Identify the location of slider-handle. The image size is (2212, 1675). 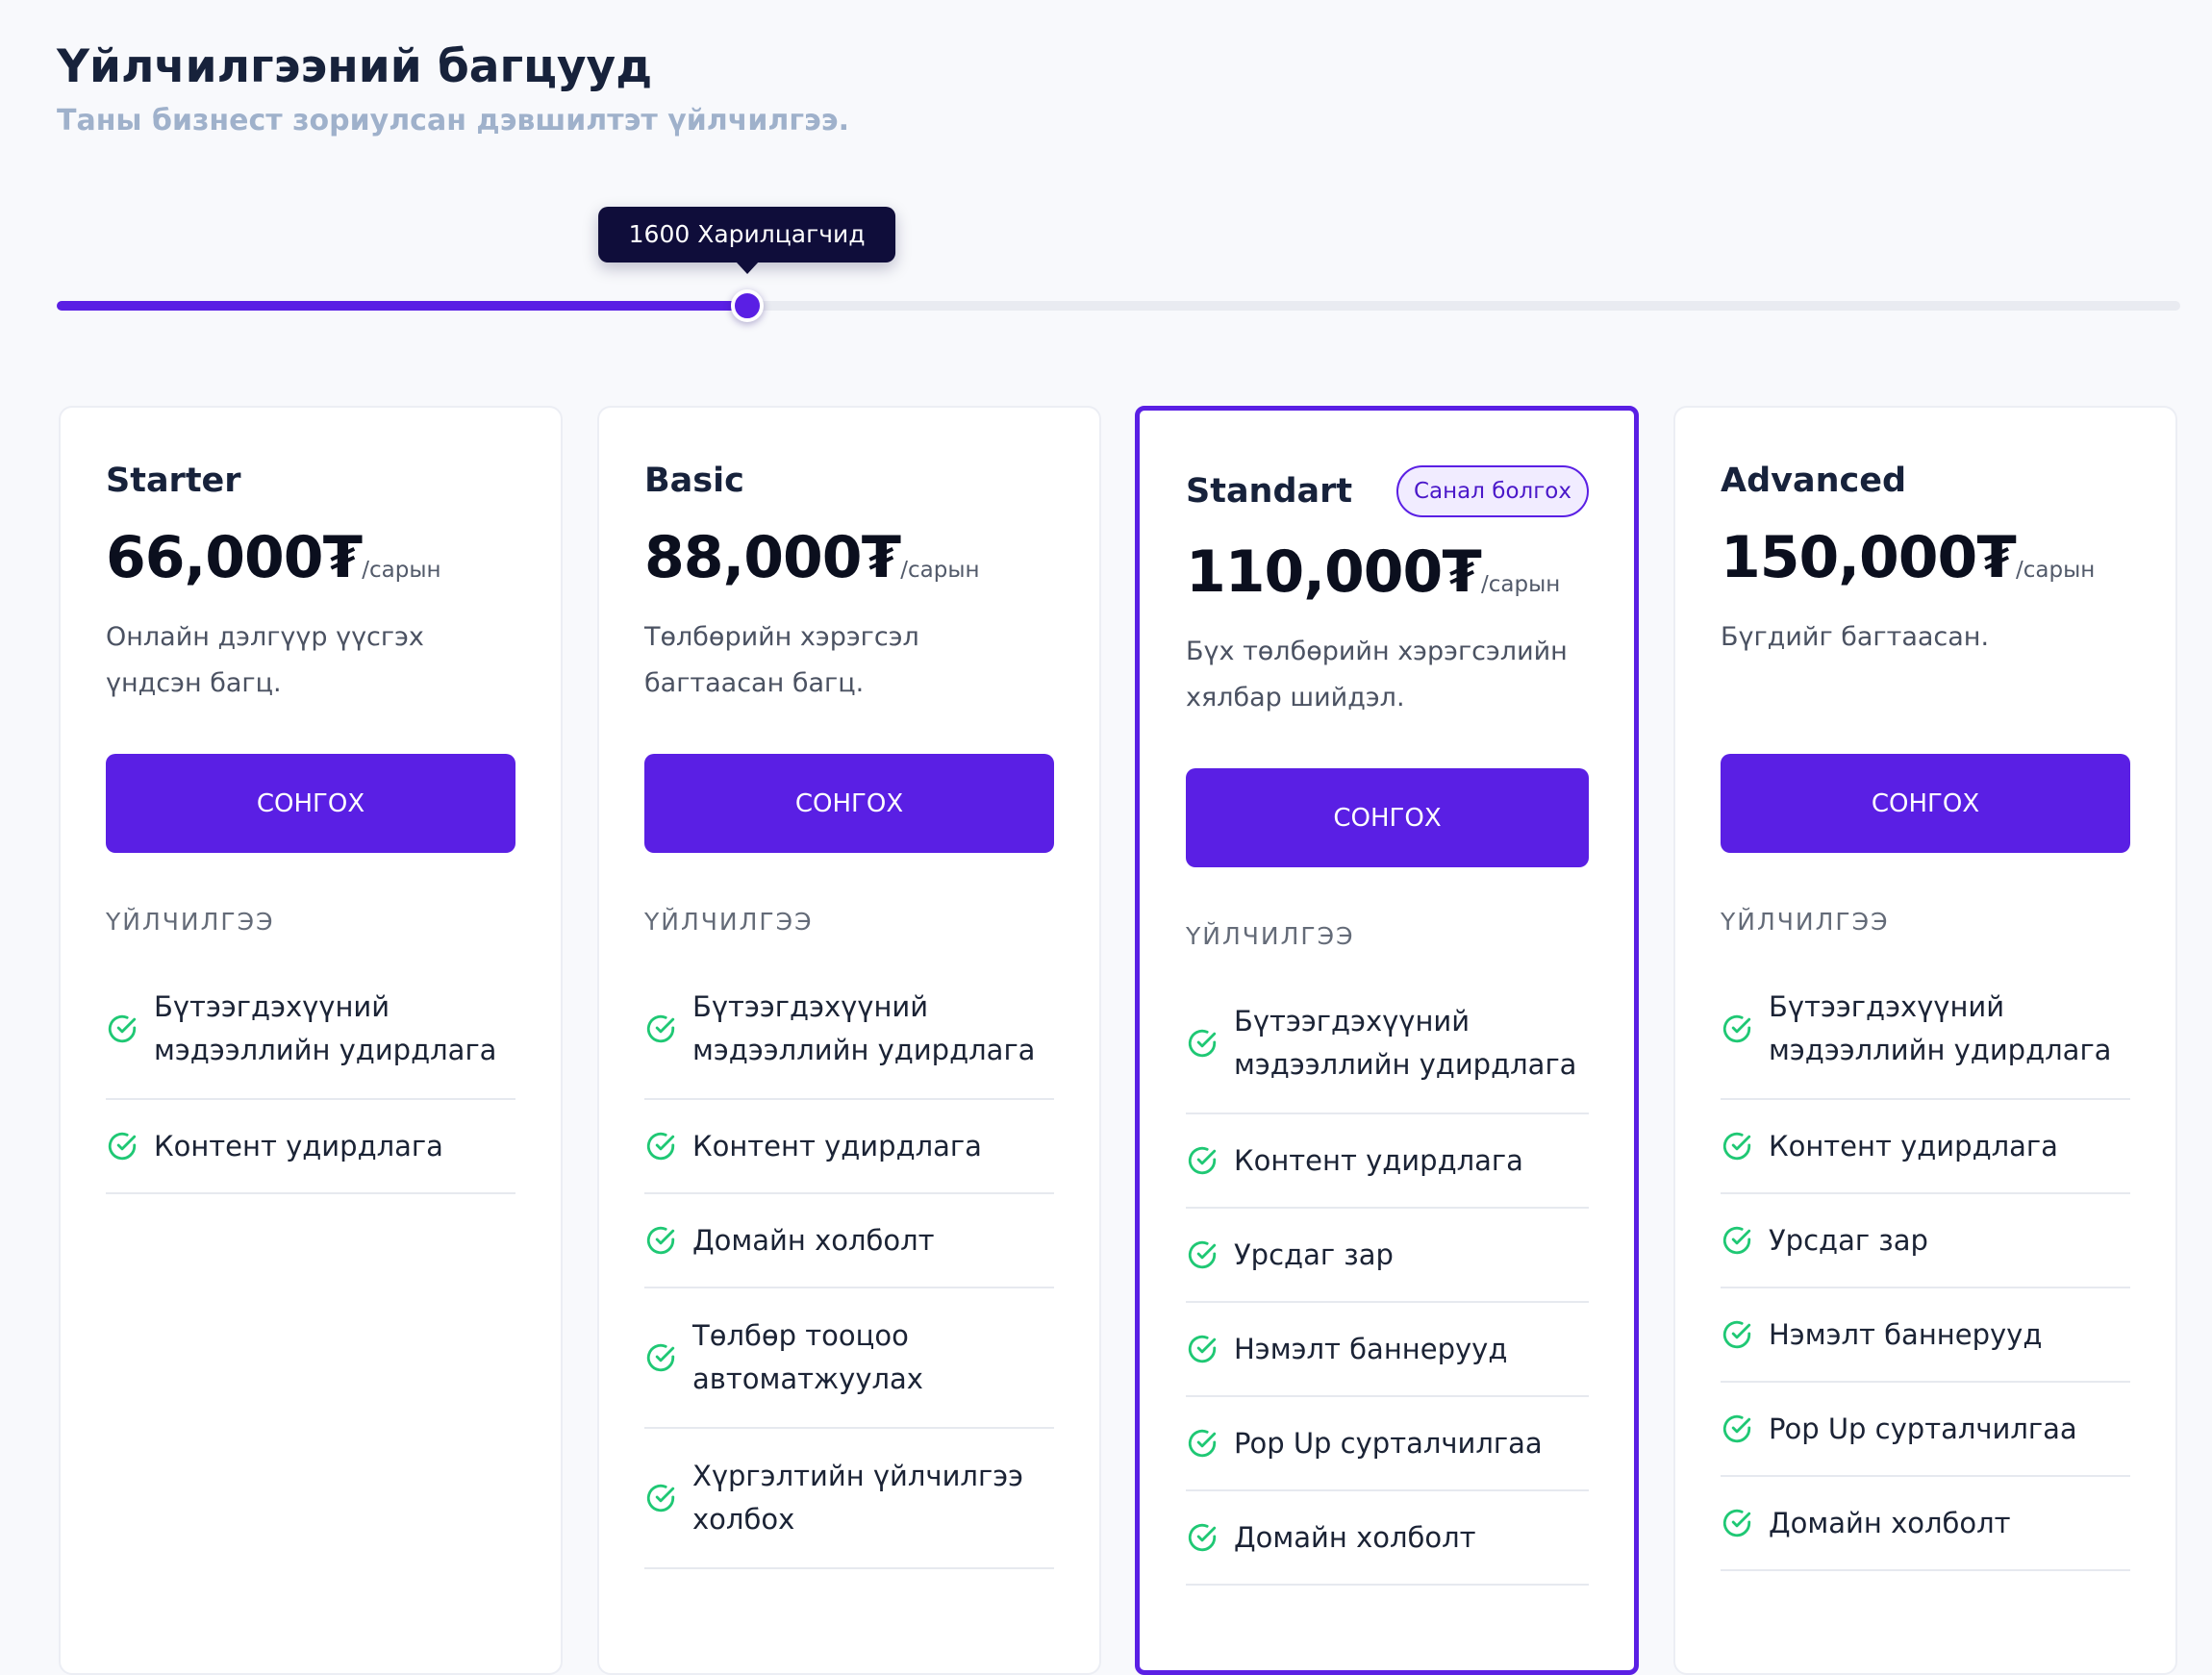
(747, 306).